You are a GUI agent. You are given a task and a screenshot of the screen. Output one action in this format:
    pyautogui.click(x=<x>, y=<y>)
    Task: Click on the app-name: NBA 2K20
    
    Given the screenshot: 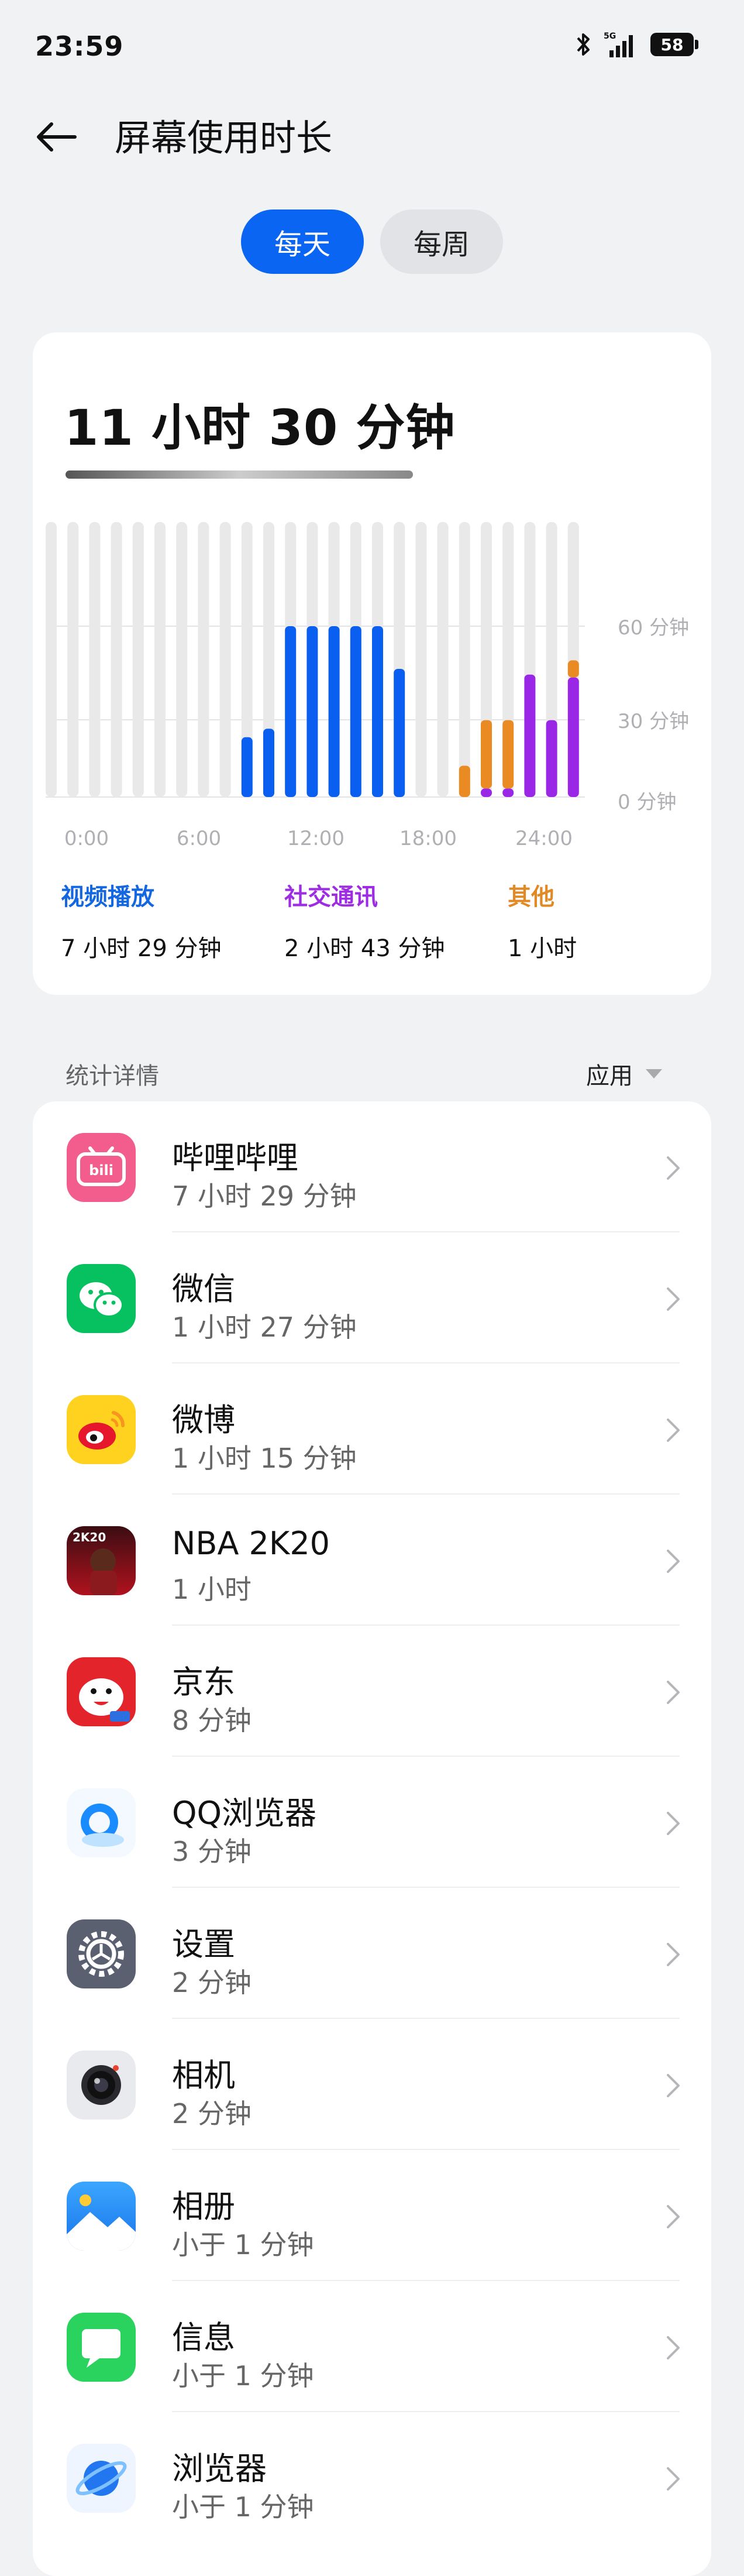 What is the action you would take?
    pyautogui.click(x=251, y=1543)
    